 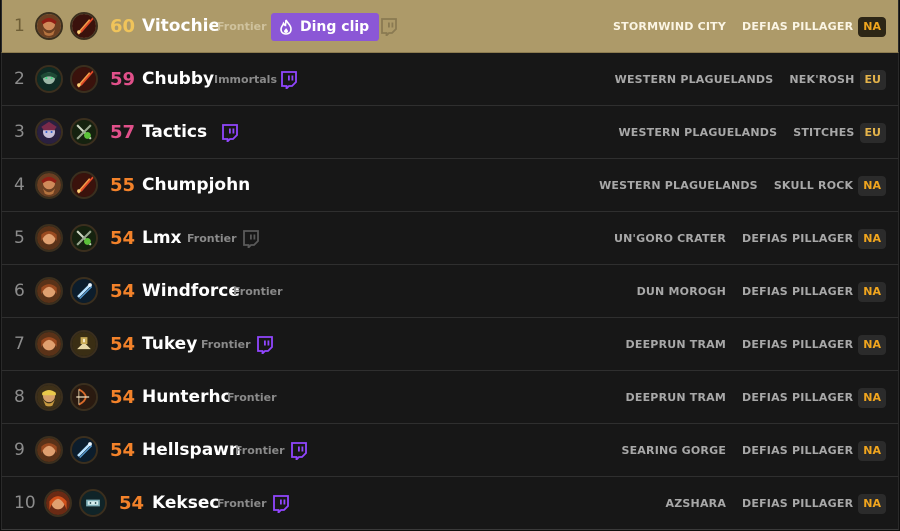 What do you see at coordinates (19, 79) in the screenshot?
I see `rank: 2` at bounding box center [19, 79].